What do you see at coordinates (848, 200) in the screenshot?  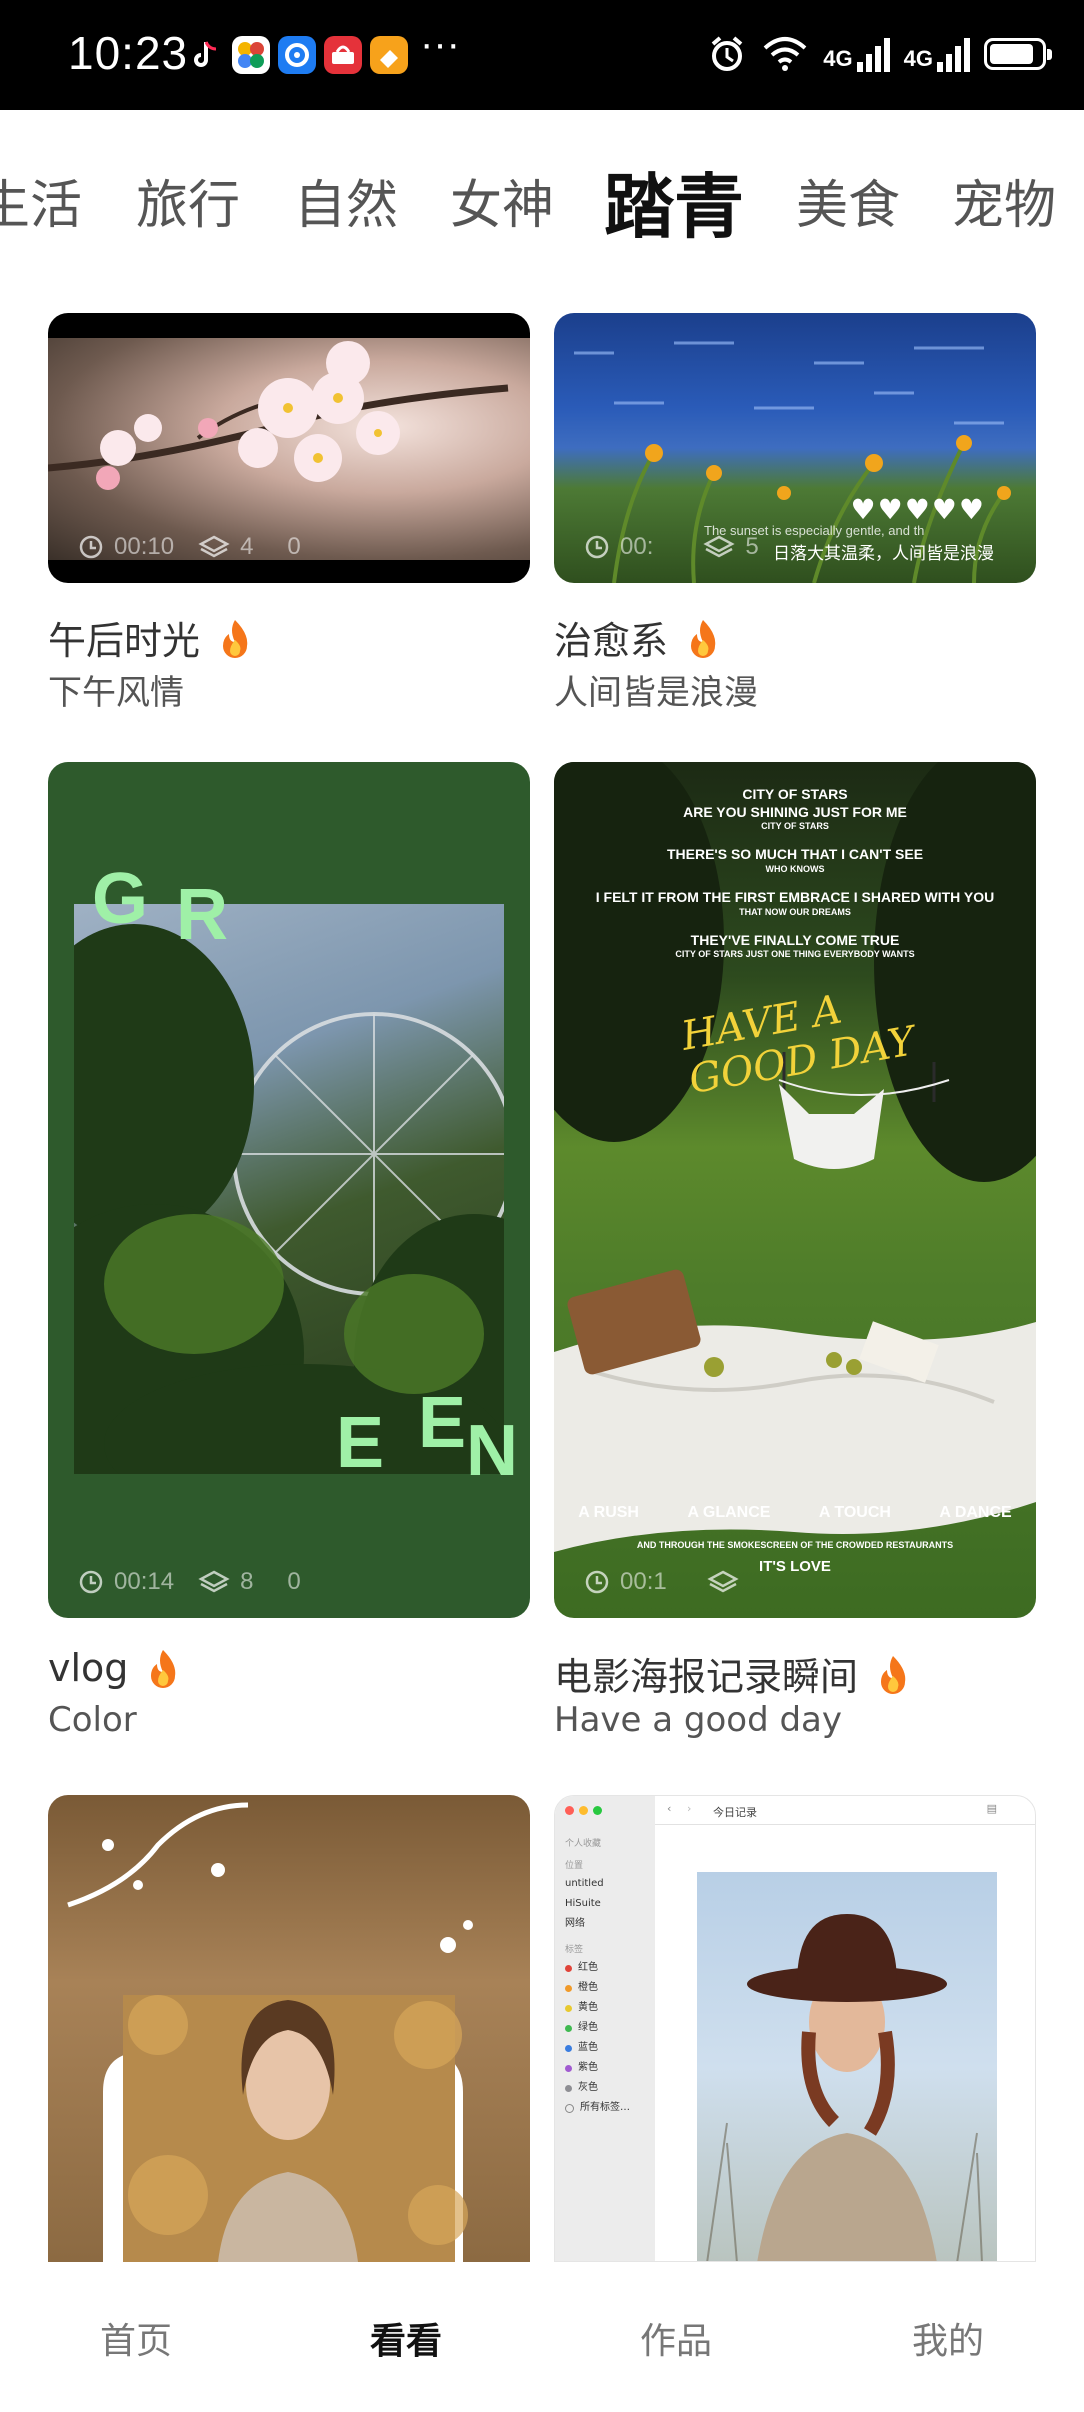 I see `tab-food: 美食` at bounding box center [848, 200].